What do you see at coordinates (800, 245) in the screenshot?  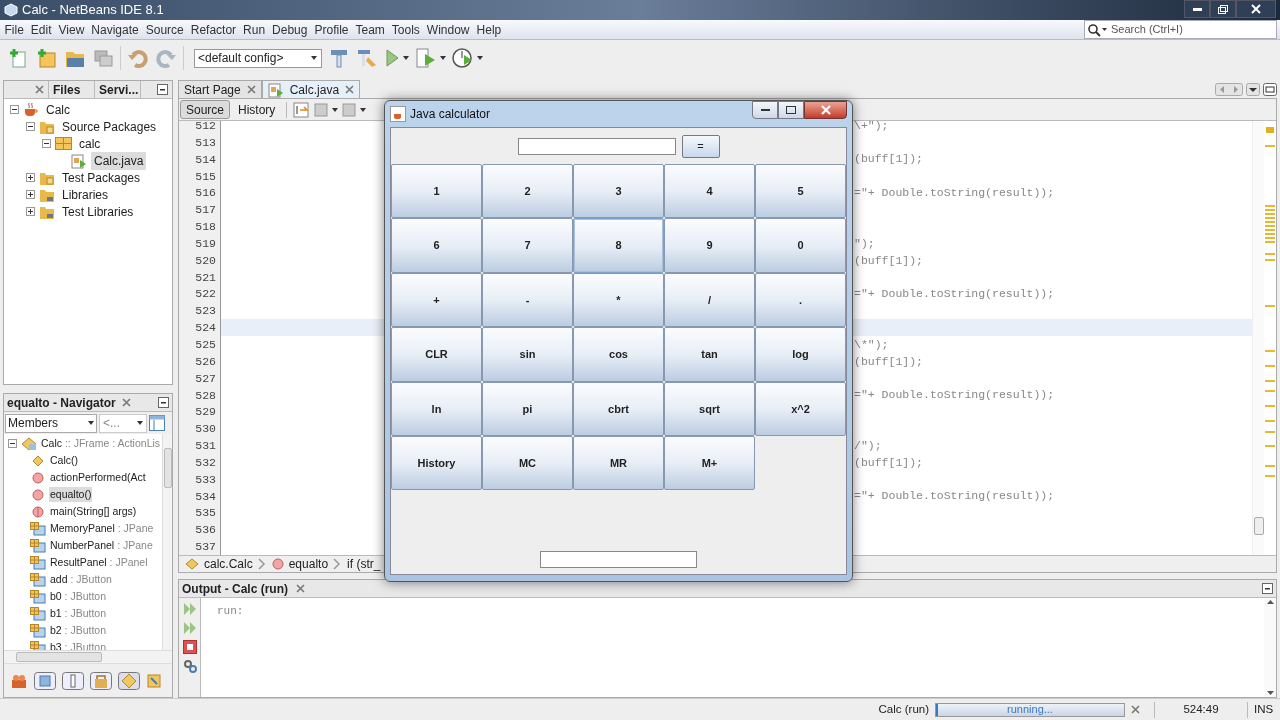 I see `calculator-key: 0` at bounding box center [800, 245].